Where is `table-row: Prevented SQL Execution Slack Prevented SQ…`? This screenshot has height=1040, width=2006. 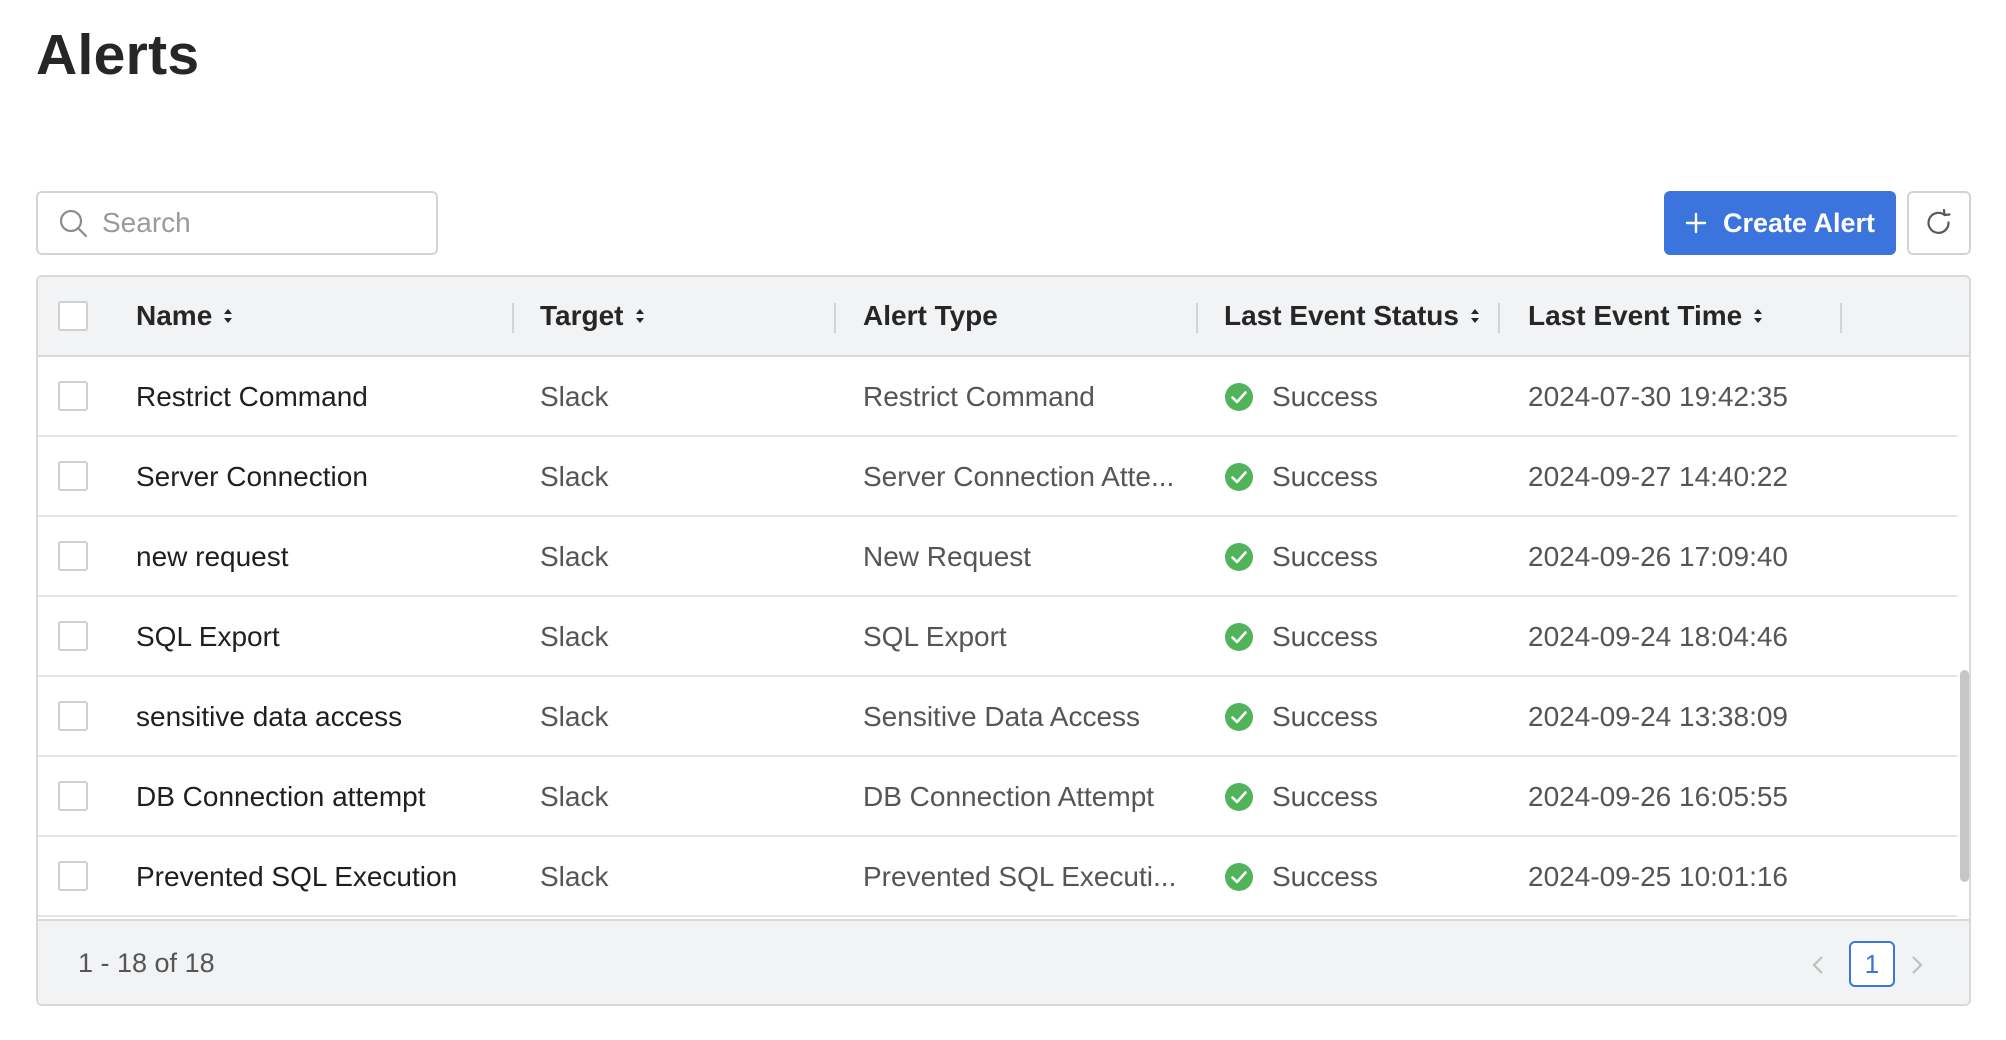 table-row: Prevented SQL Execution Slack Prevented SQ… is located at coordinates (997, 877).